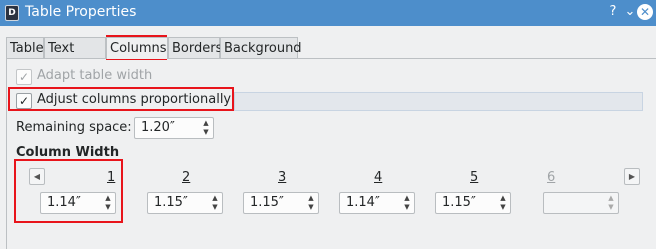 This screenshot has width=656, height=249. I want to click on adapt-table-width-option: ✓ Adapt table width, so click(116, 77).